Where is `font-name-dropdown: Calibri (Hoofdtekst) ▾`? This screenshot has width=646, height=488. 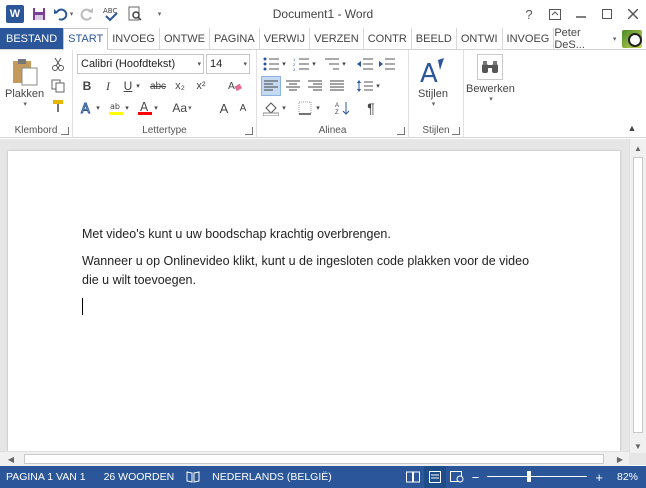
font-name-dropdown: Calibri (Hoofdtekst) ▾ is located at coordinates (140, 64).